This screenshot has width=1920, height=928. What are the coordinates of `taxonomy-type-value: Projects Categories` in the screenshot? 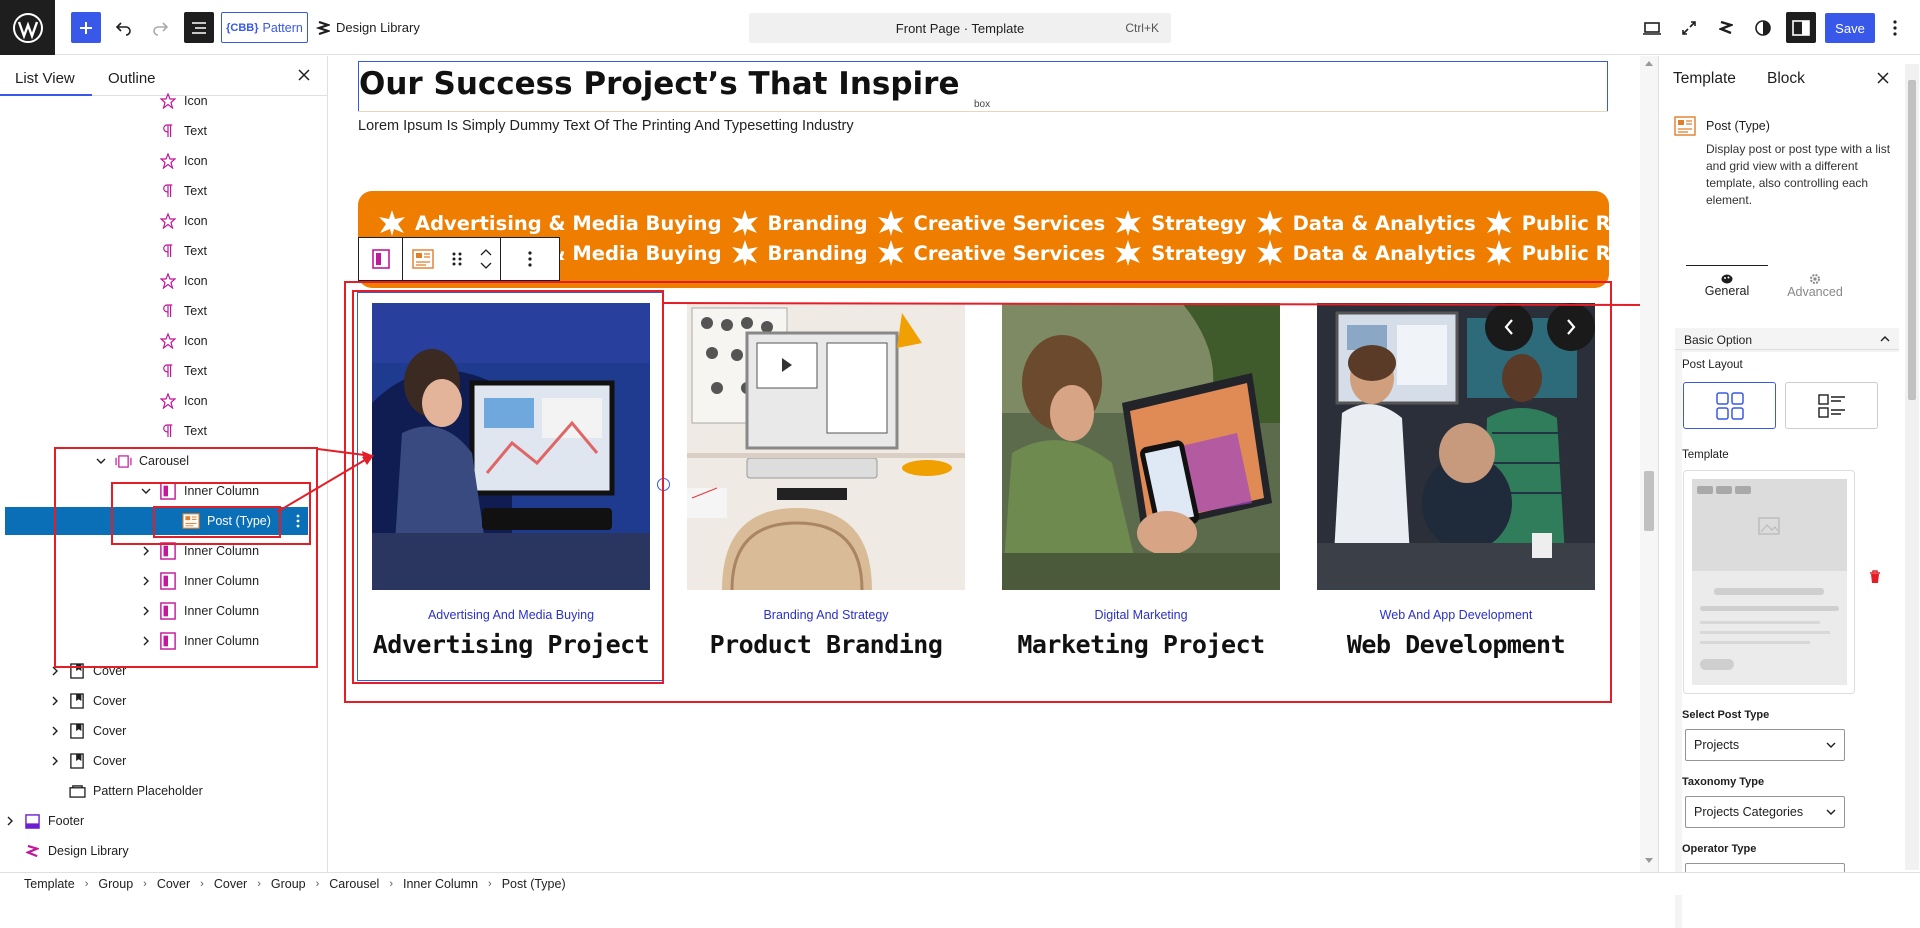 It's located at (1749, 812).